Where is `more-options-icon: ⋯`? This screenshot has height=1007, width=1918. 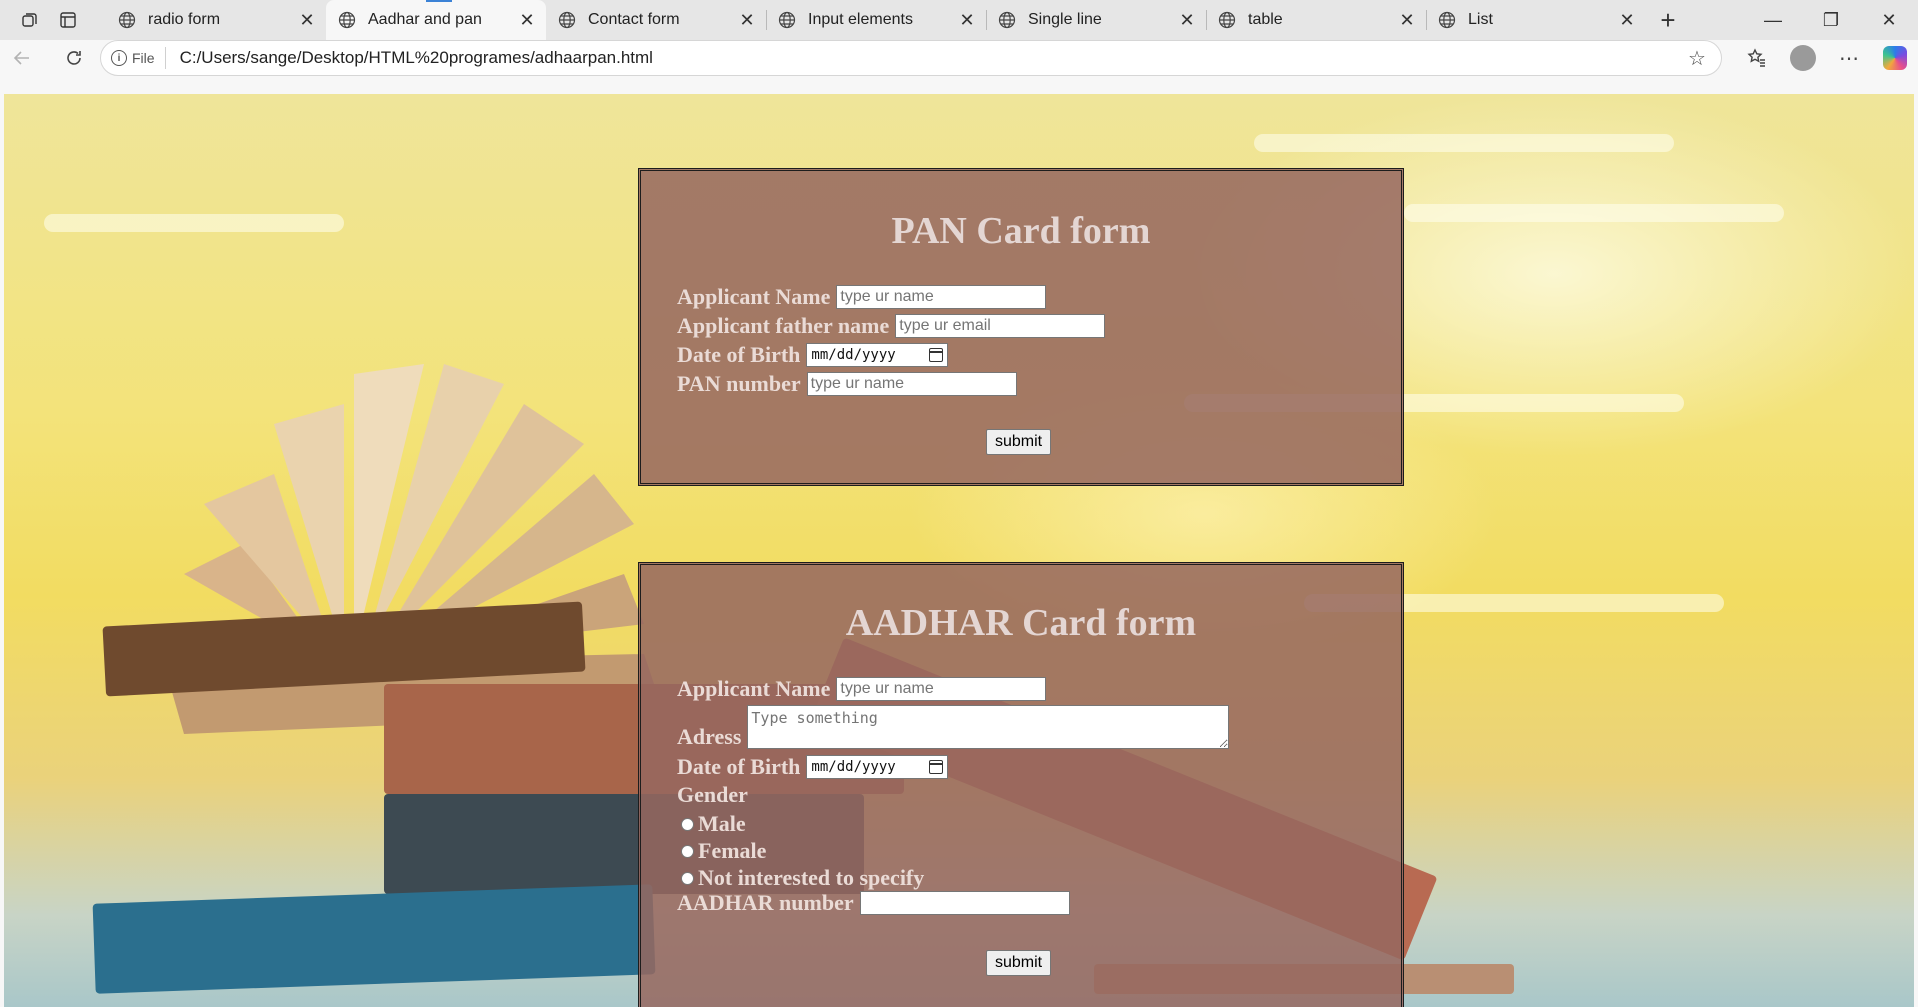
more-options-icon: ⋯ is located at coordinates (1849, 58).